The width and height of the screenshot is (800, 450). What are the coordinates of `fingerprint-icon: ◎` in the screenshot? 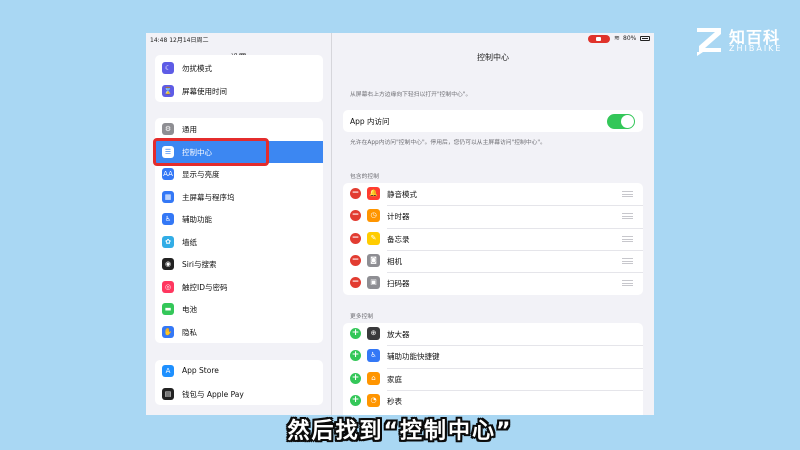 It's located at (168, 286).